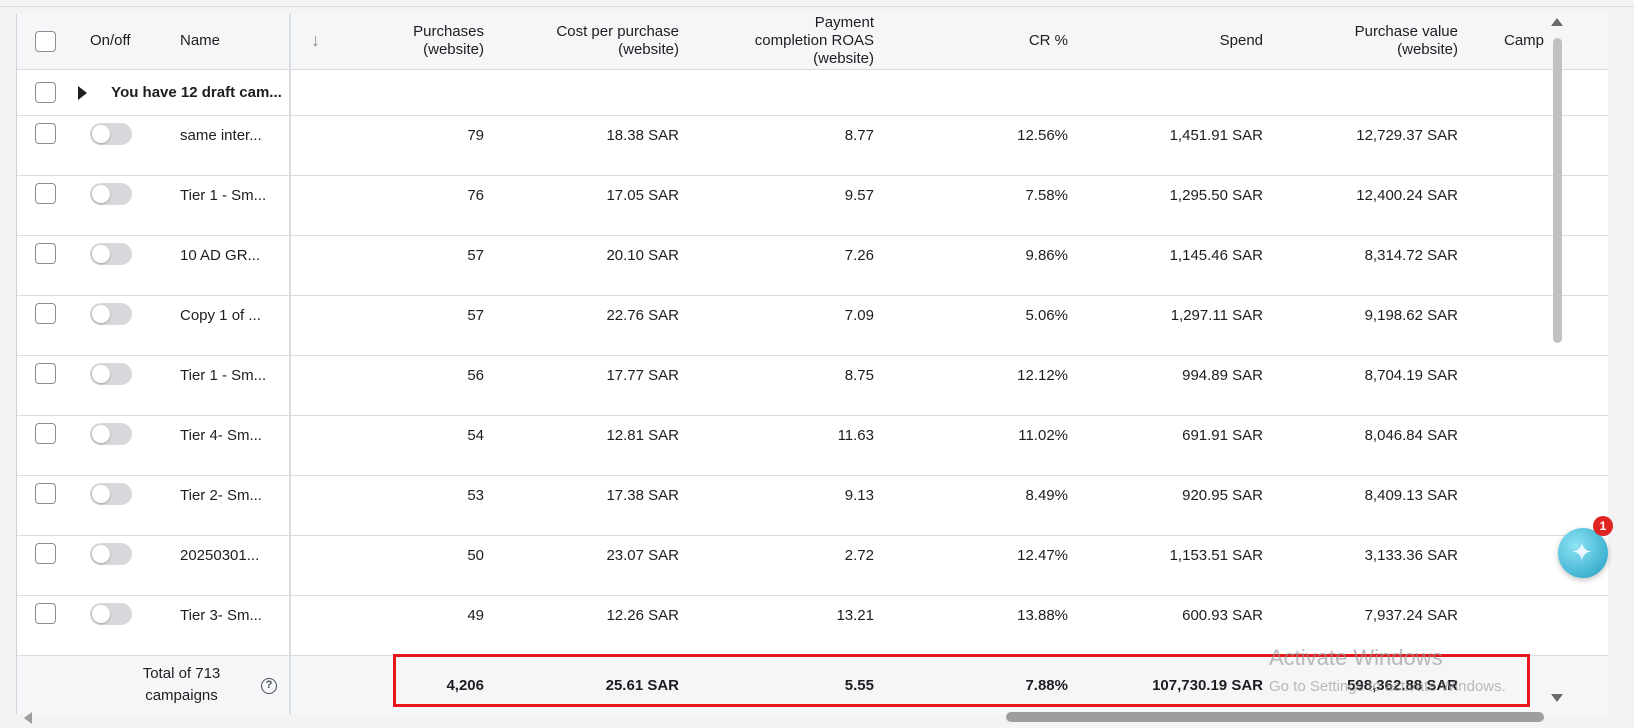  What do you see at coordinates (1427, 50) in the screenshot?
I see `column-value-line2: (website)` at bounding box center [1427, 50].